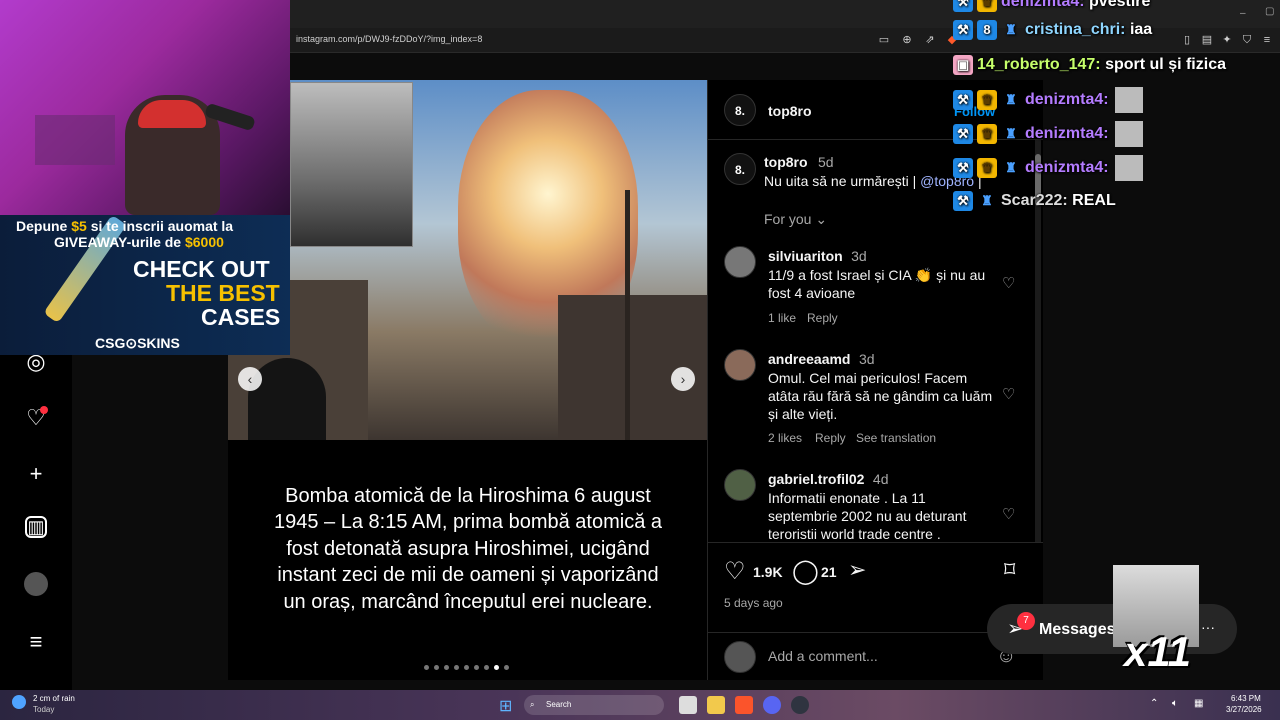 Image resolution: width=1280 pixels, height=720 pixels. What do you see at coordinates (1269, 11) in the screenshot?
I see `window-maximize-icon: ▢` at bounding box center [1269, 11].